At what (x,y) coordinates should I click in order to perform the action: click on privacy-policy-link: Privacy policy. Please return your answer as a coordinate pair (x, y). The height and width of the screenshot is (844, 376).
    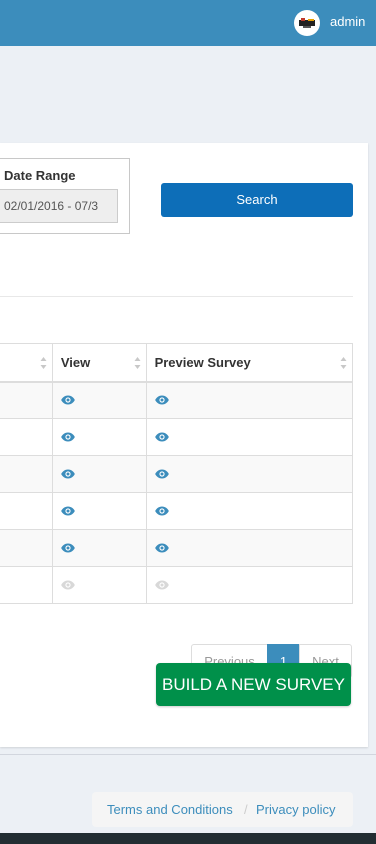
    Looking at the image, I should click on (295, 809).